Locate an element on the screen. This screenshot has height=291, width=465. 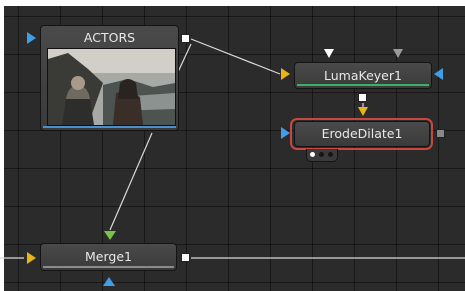
actors-node-color-bar is located at coordinates (109, 127).